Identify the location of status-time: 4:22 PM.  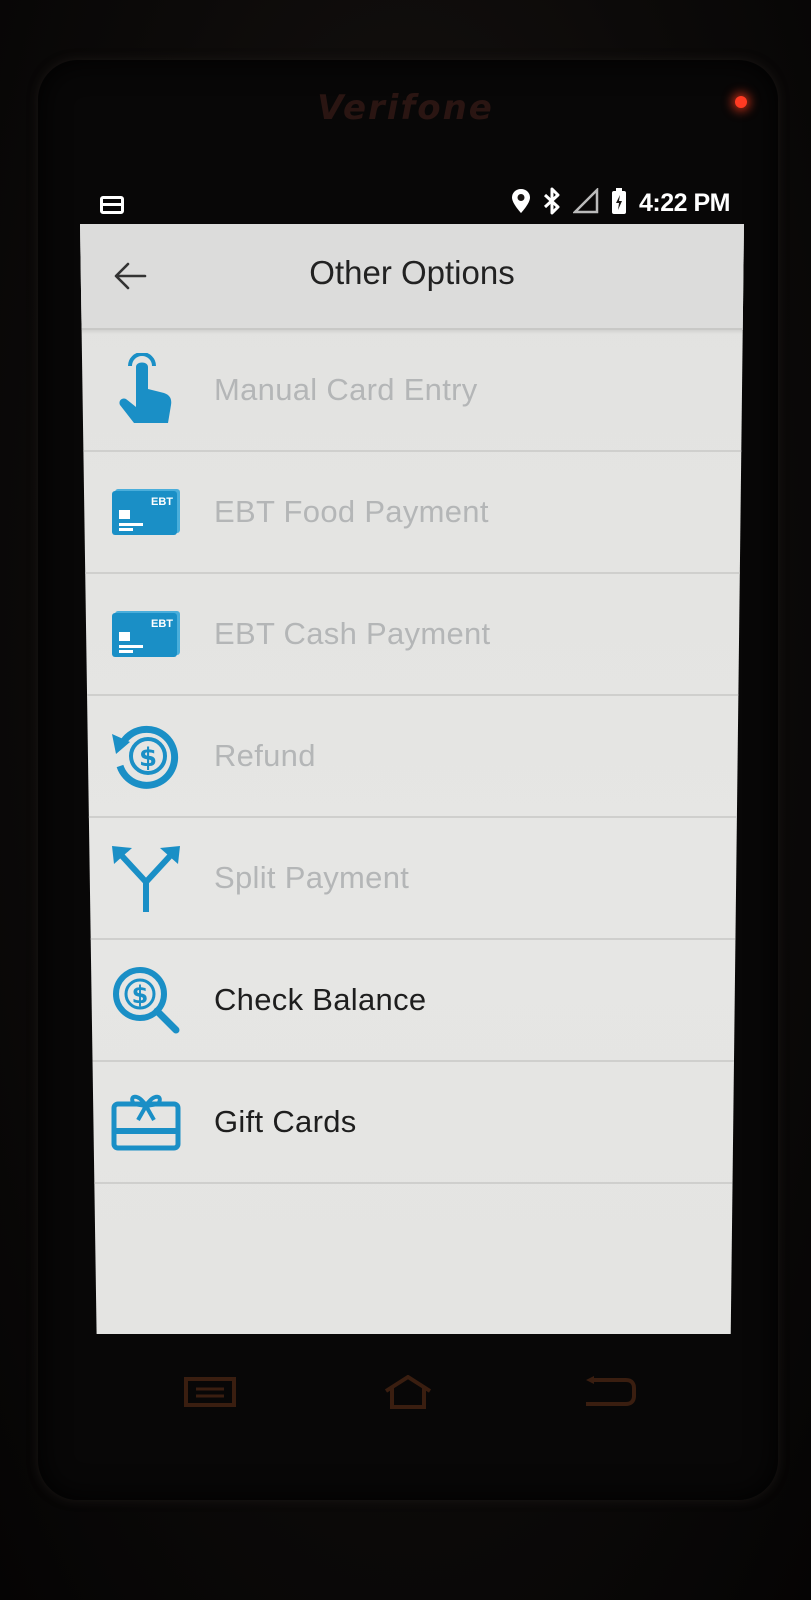
(684, 202).